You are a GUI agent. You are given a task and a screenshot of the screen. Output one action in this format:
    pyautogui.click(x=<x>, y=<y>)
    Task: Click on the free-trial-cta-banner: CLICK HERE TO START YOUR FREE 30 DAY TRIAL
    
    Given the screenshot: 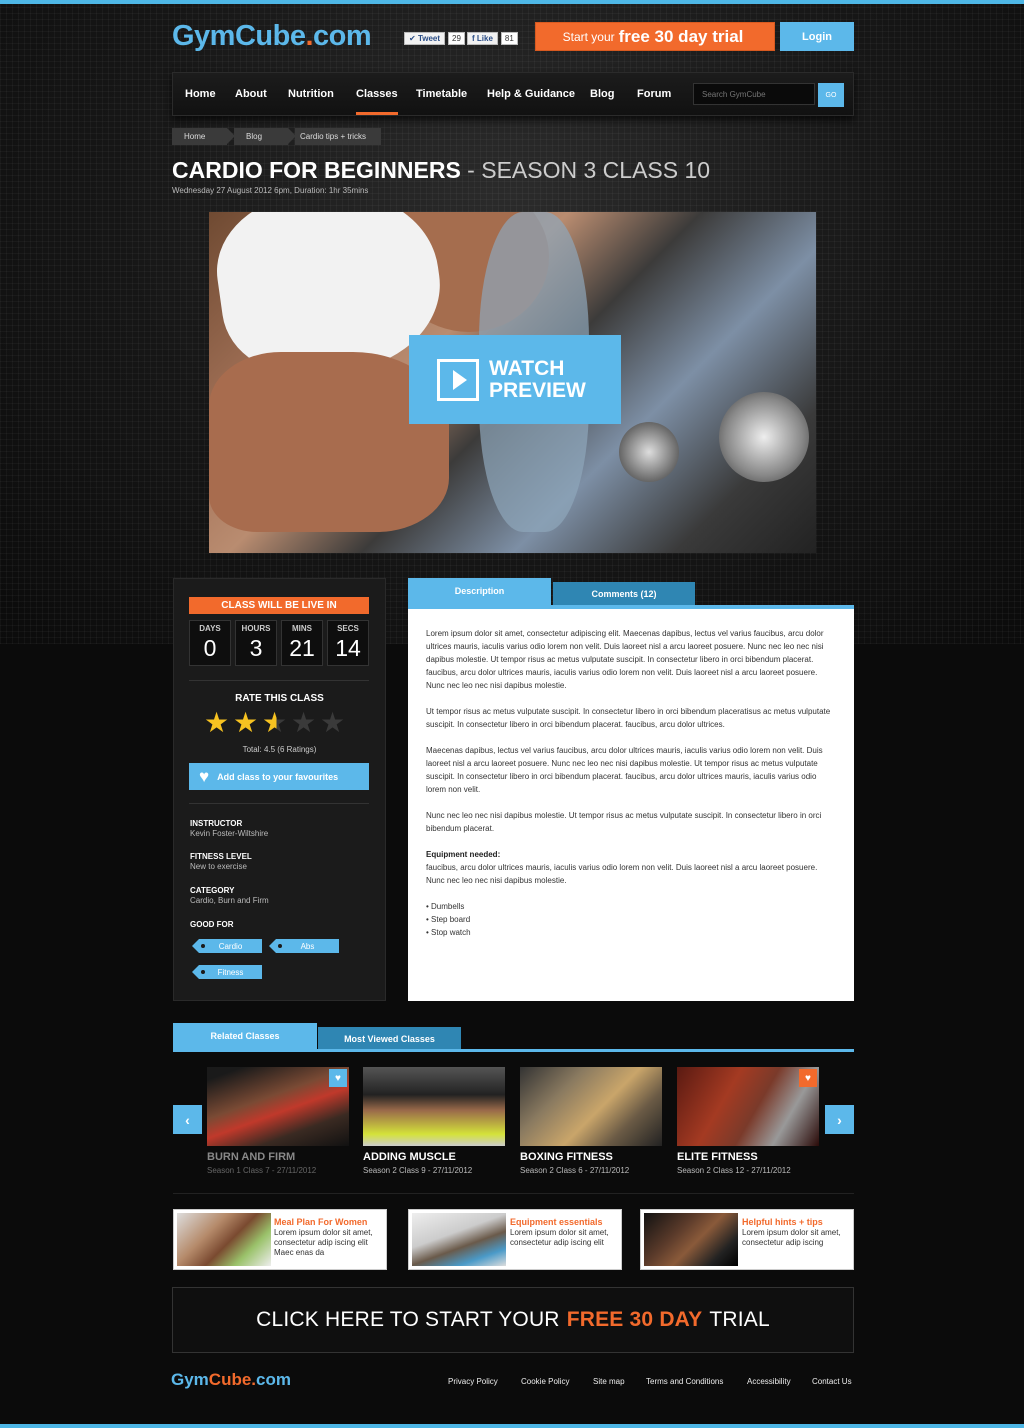 What is the action you would take?
    pyautogui.click(x=513, y=1320)
    